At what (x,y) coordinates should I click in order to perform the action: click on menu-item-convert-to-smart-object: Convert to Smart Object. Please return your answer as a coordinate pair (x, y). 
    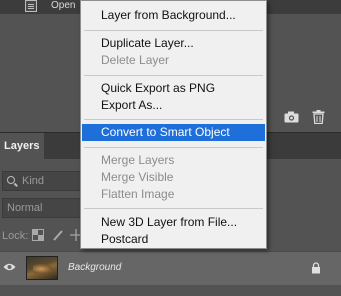
    Looking at the image, I should click on (173, 132).